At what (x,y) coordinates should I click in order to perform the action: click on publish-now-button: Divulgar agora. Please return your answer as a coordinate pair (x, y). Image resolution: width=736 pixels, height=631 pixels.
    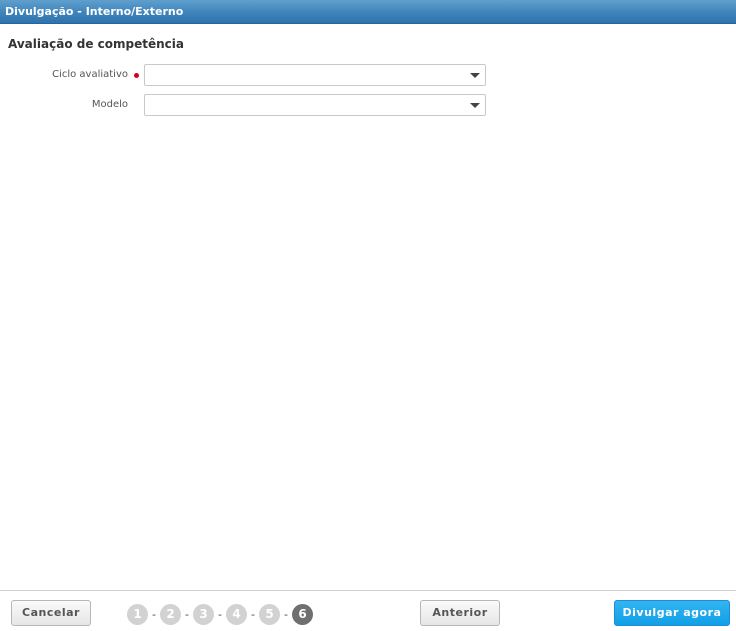
    Looking at the image, I should click on (672, 613).